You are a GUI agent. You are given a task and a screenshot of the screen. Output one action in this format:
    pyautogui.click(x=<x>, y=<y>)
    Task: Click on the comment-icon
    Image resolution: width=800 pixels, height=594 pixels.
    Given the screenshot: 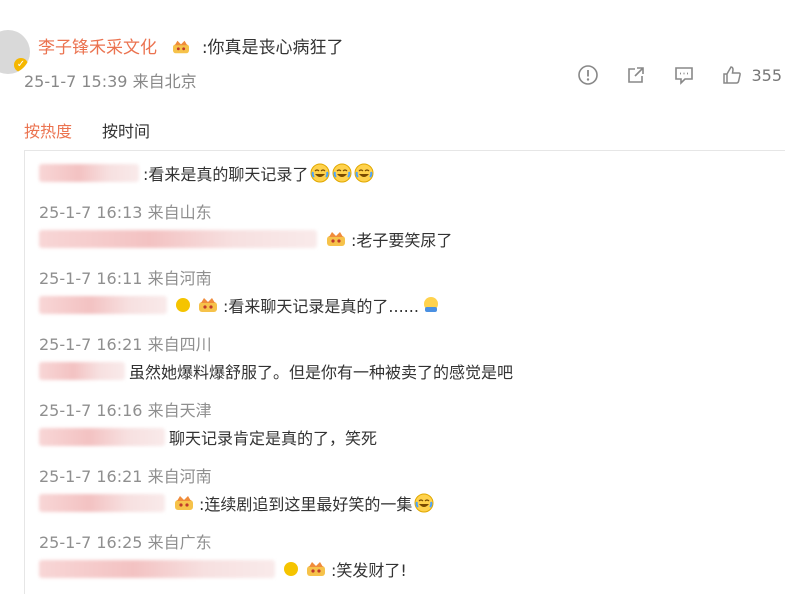 What is the action you would take?
    pyautogui.click(x=684, y=76)
    